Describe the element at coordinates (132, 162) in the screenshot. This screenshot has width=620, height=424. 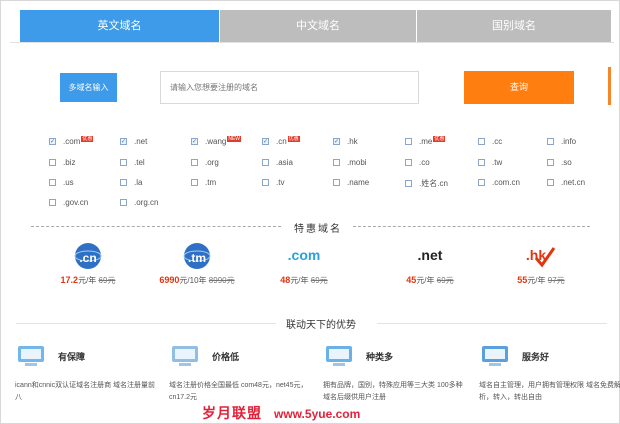
I see `domain-option: .tel` at that location.